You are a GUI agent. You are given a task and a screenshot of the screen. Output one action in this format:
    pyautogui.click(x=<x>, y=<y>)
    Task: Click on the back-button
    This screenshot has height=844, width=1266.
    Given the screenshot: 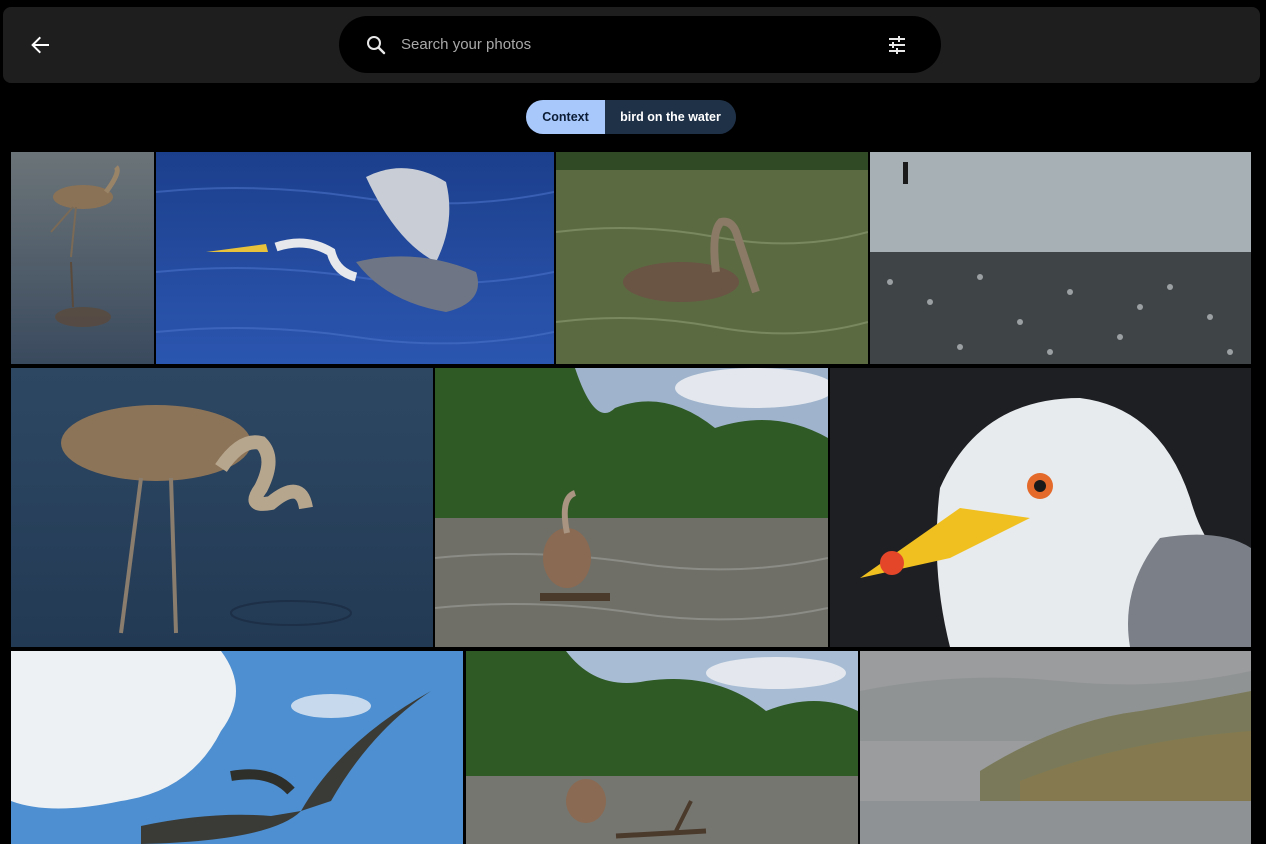 What is the action you would take?
    pyautogui.click(x=40, y=45)
    